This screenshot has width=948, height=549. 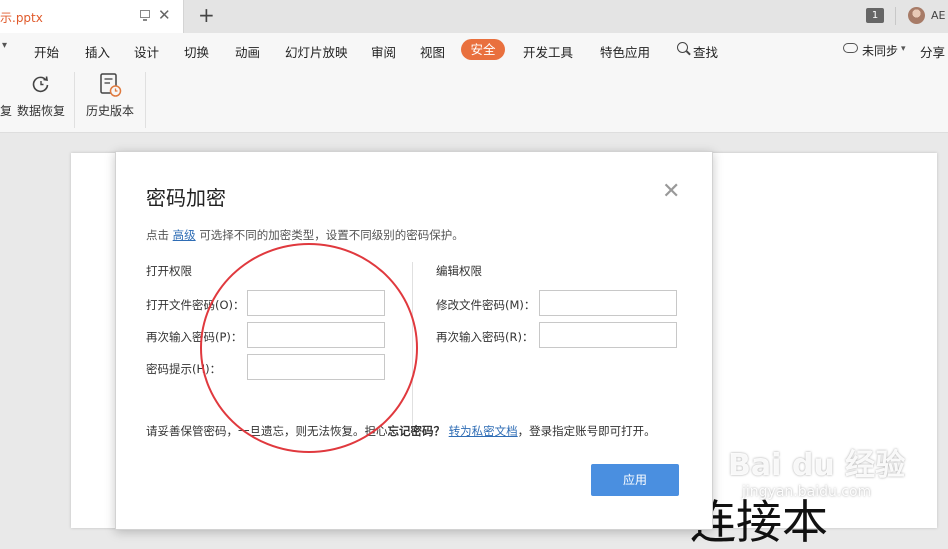 I want to click on menu-item-insert: 插入, so click(x=97, y=51).